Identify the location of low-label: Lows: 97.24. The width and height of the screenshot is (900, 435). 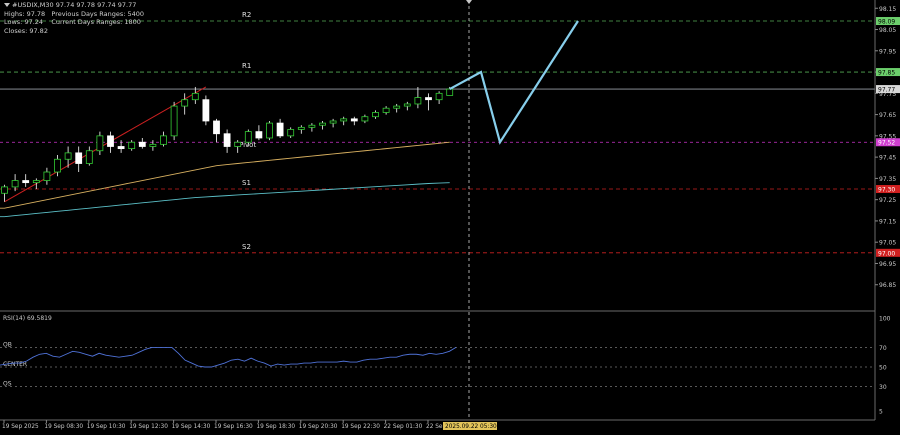
(24, 22).